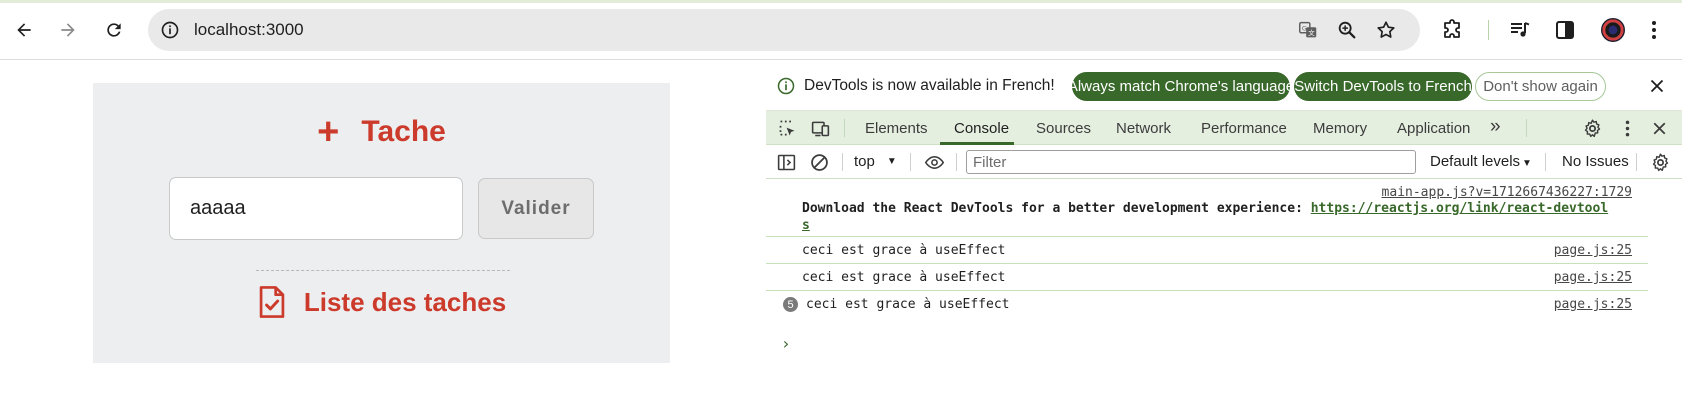 The image size is (1682, 412). Describe the element at coordinates (790, 304) in the screenshot. I see `repeat-count-badge: 5` at that location.